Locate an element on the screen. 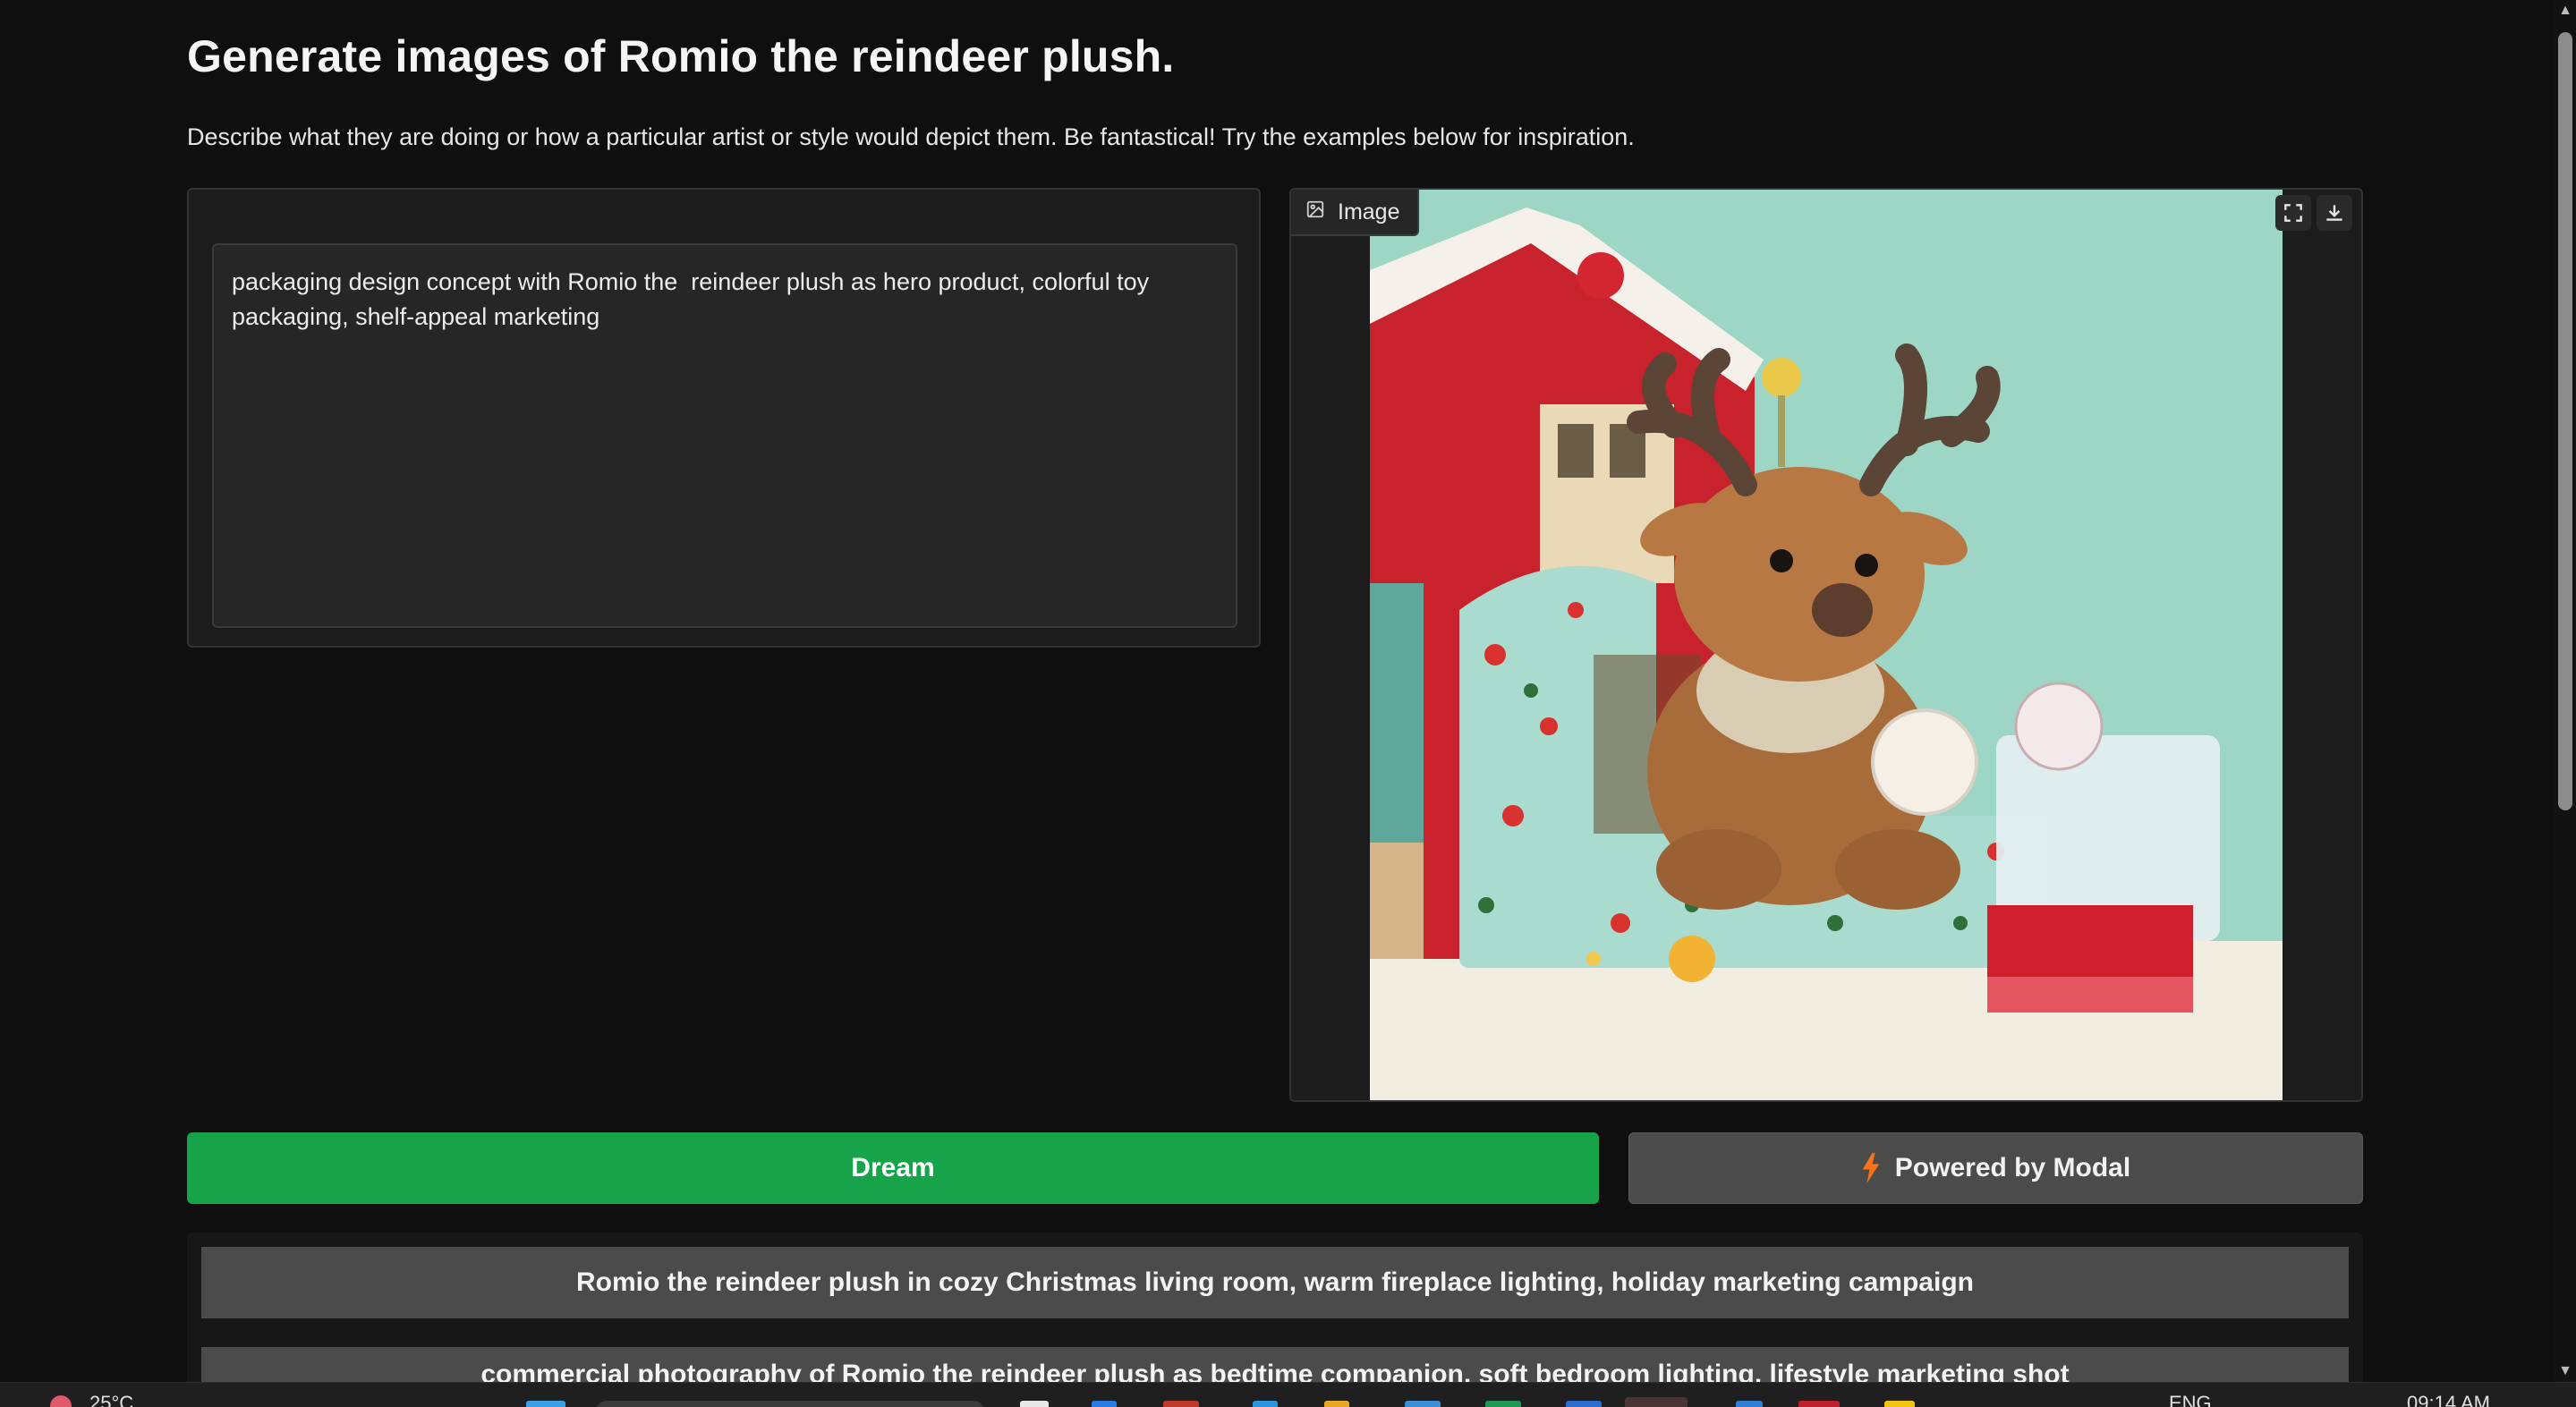 The image size is (2576, 1407). weather-temperature: 25°C is located at coordinates (111, 1399).